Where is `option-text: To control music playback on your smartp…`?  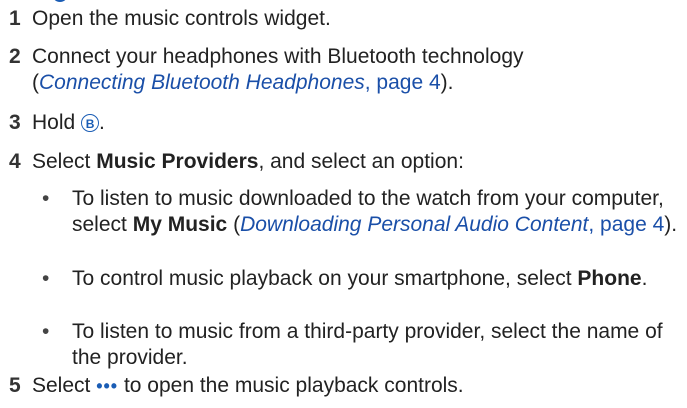 option-text: To control music playback on your smartp… is located at coordinates (360, 278).